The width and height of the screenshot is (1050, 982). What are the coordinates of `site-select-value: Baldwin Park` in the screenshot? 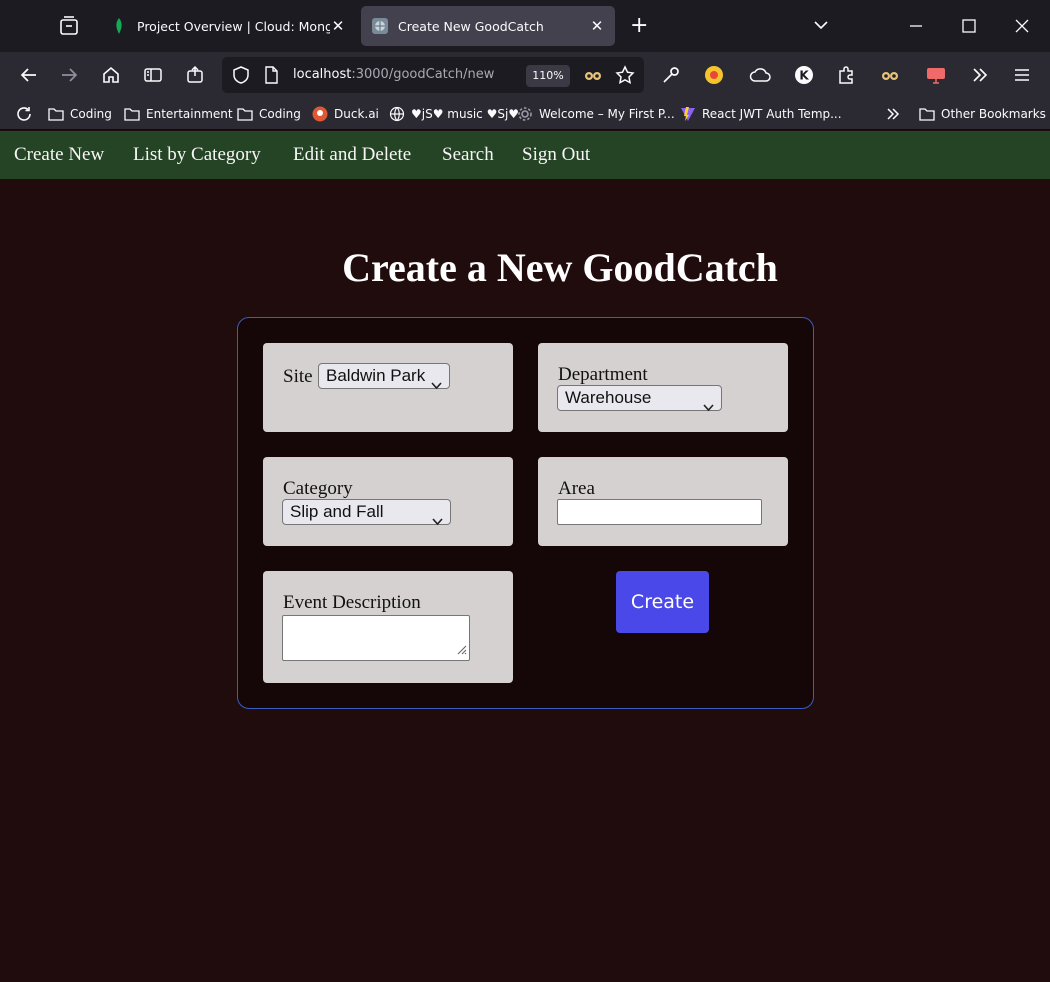 It's located at (376, 375).